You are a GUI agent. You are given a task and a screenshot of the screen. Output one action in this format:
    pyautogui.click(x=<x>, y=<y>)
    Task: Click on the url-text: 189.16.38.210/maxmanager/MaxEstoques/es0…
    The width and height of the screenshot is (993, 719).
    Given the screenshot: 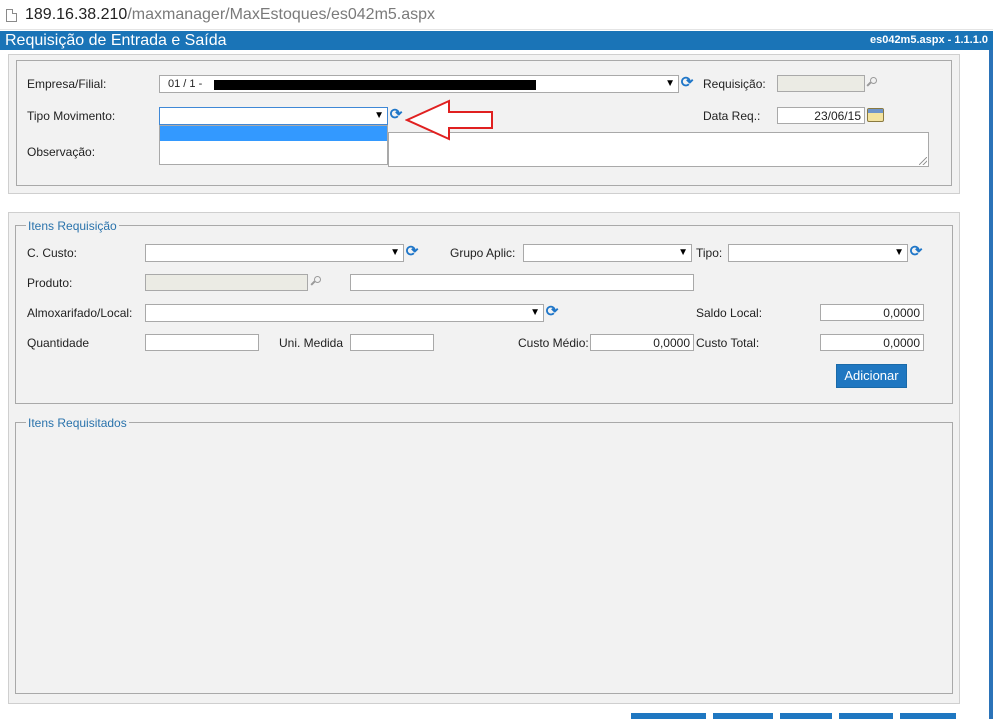 What is the action you would take?
    pyautogui.click(x=230, y=15)
    